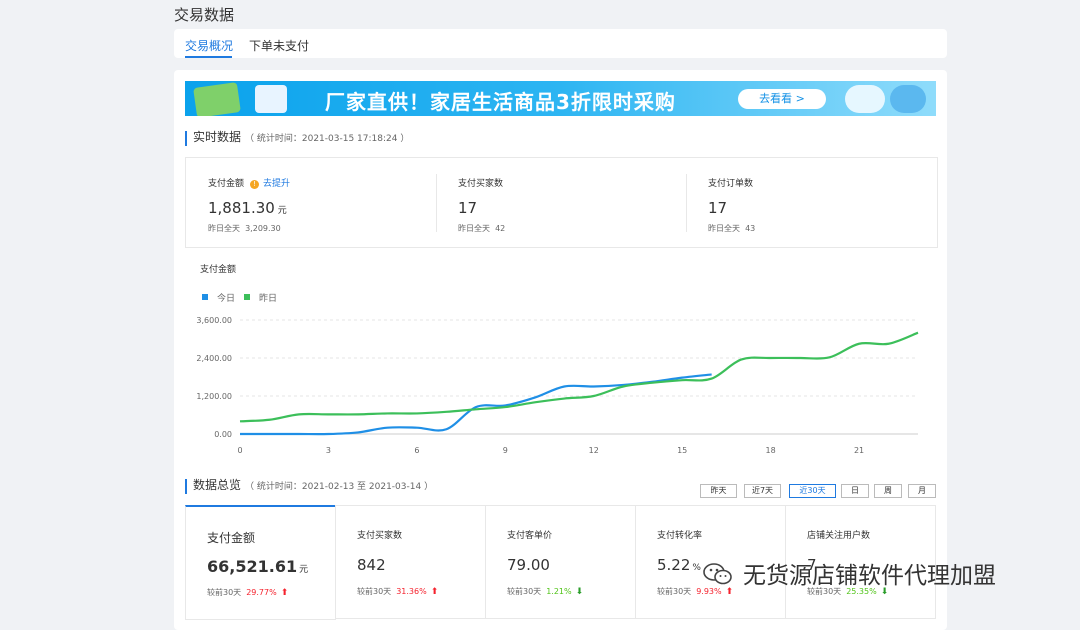  I want to click on filter-day: 日, so click(855, 491).